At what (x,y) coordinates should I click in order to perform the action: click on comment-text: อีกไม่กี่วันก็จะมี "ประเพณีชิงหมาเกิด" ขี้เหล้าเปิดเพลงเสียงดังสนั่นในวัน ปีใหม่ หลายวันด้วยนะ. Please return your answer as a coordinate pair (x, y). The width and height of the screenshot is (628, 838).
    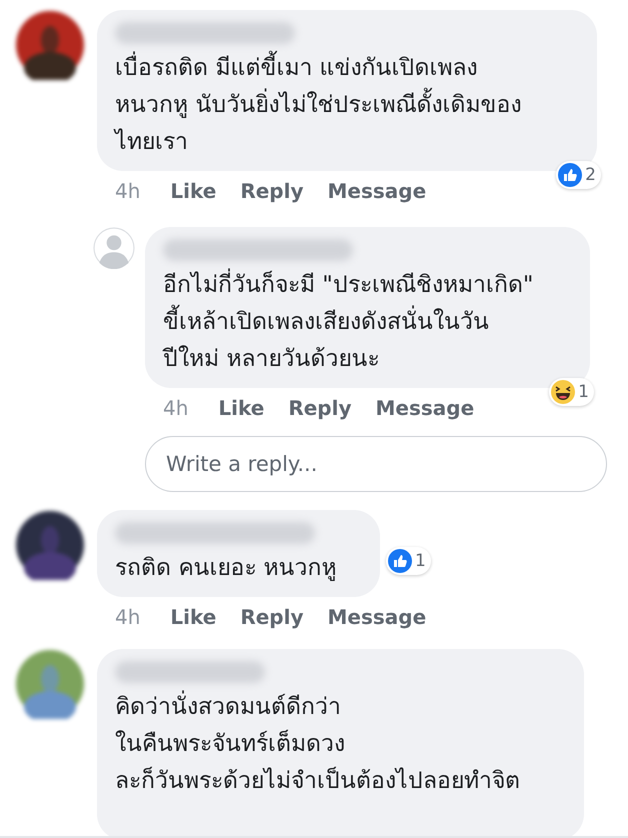
    Looking at the image, I should click on (367, 322).